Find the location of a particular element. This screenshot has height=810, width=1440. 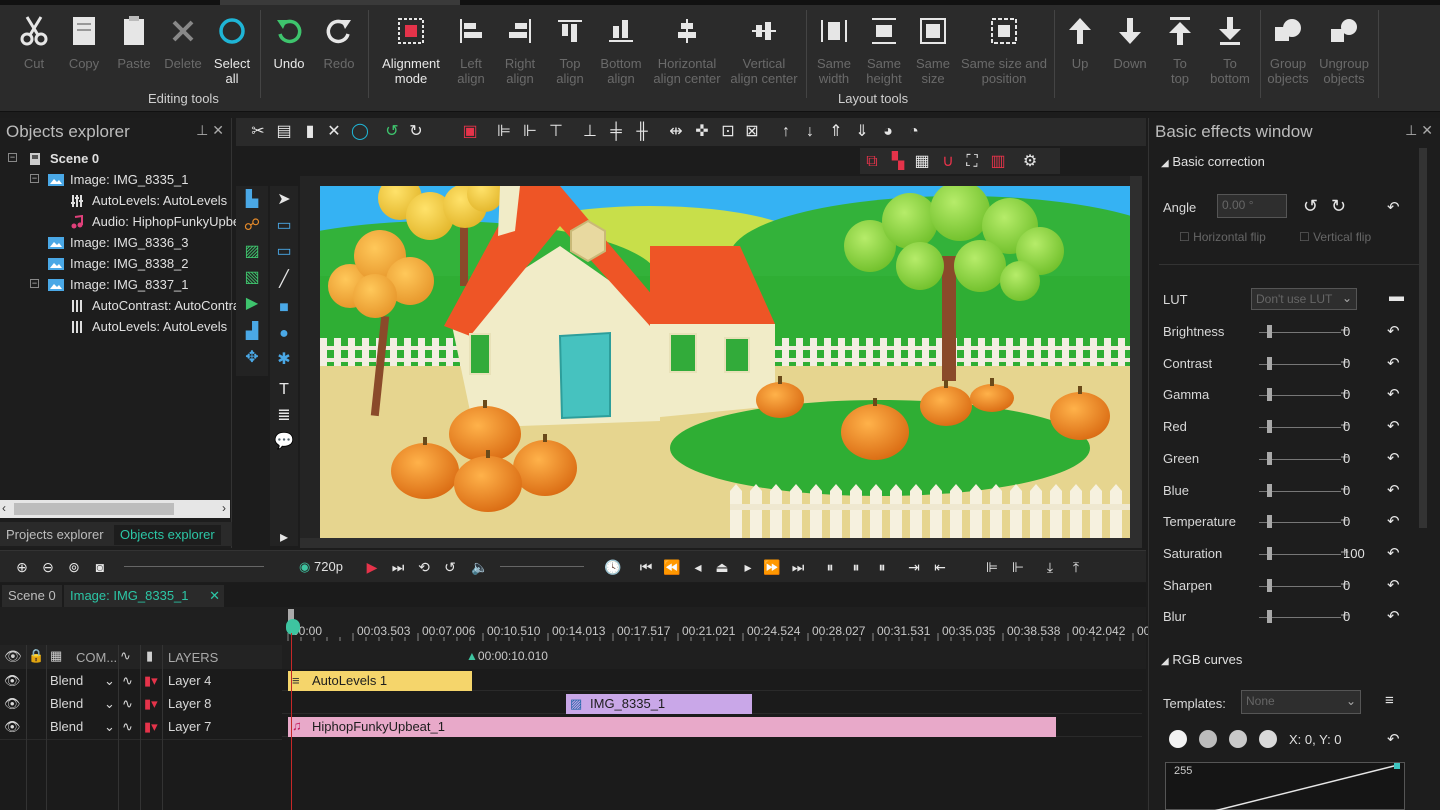

text-icon: T is located at coordinates (284, 390).